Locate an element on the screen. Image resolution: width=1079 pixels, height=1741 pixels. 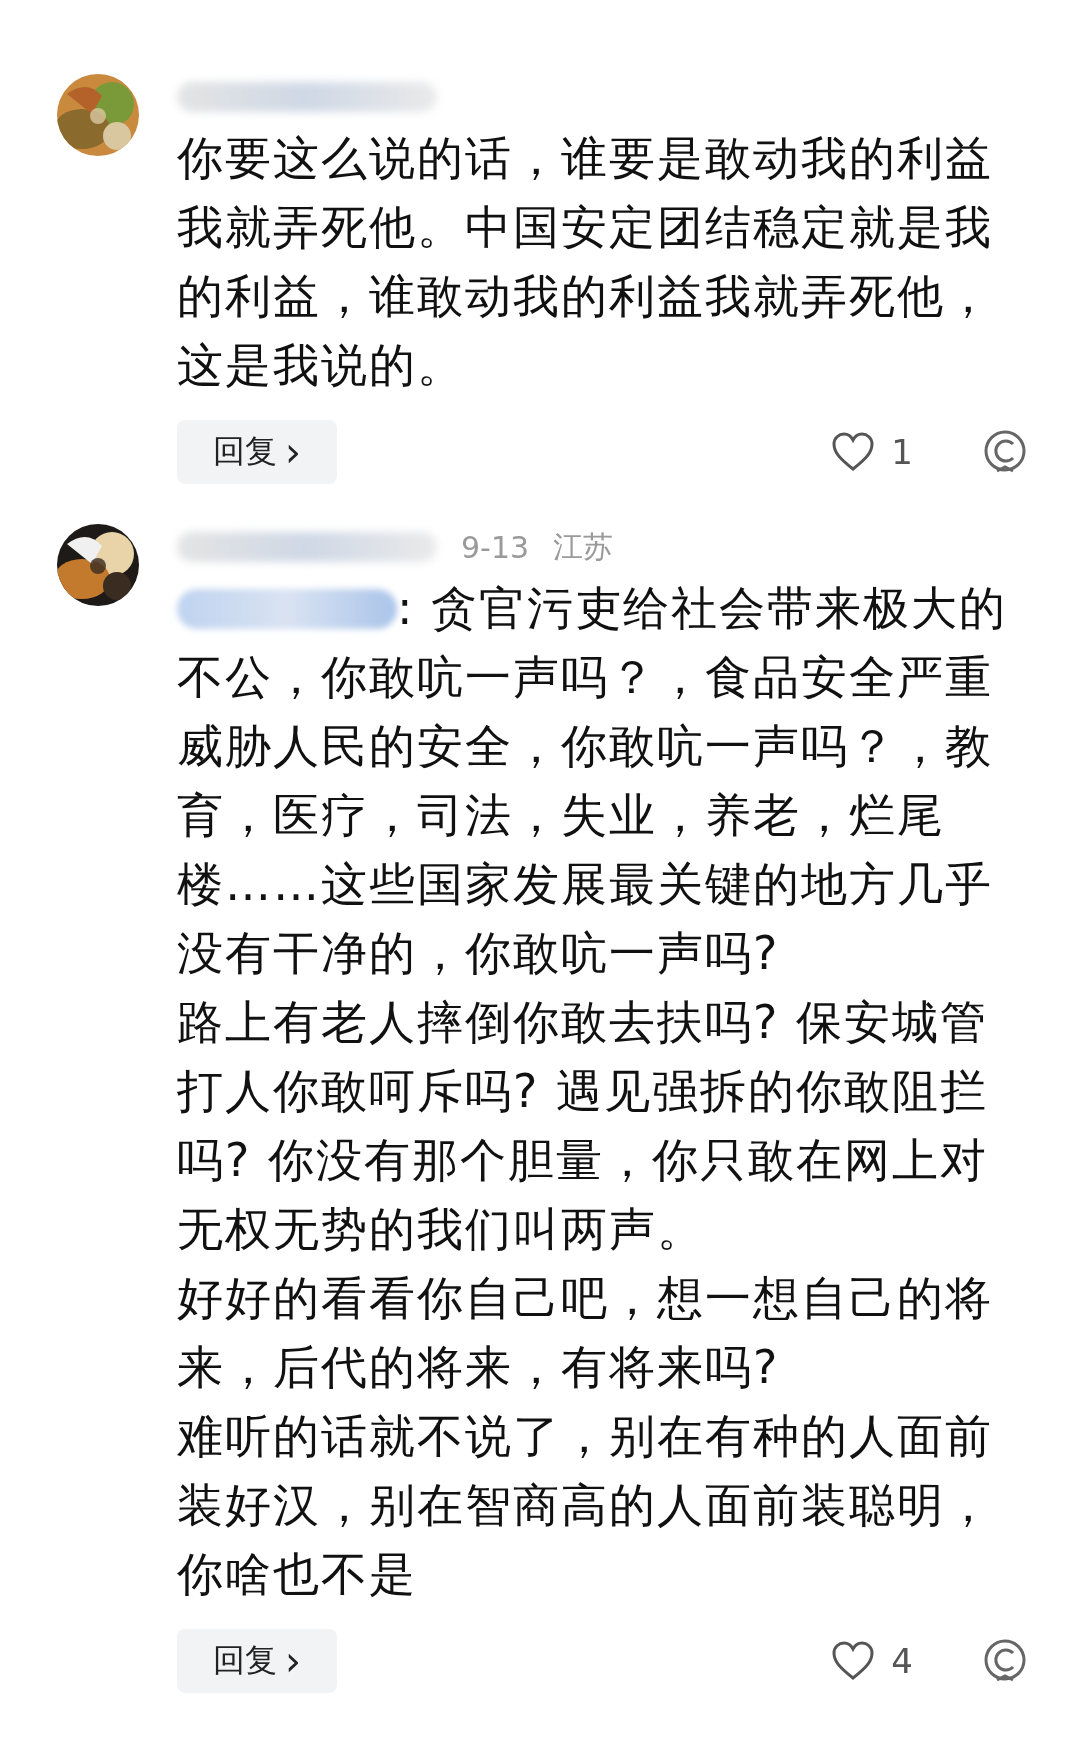
comment-text: 难听的话就不说了，别在有种的人面前装好汉，别在智商高的人面前装聪明，你啥也不是 is located at coordinates (585, 1505).